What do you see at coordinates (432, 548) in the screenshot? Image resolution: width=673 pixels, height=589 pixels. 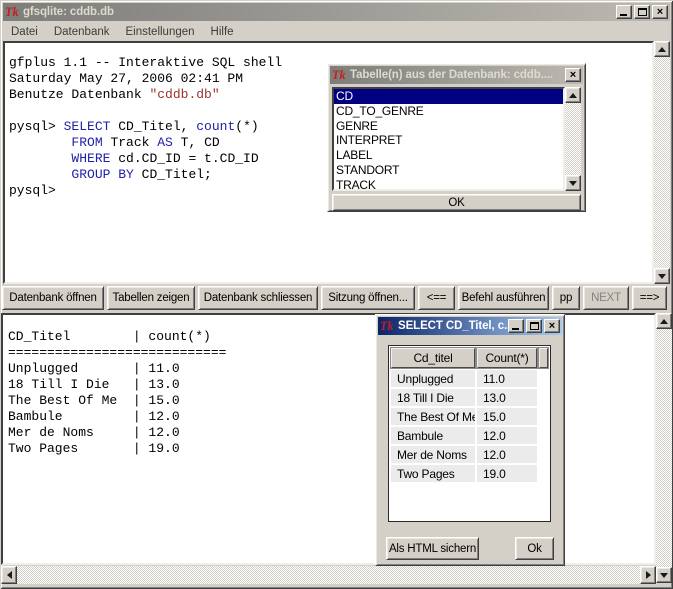 I see `save-as-html-button: Als HTML sichern` at bounding box center [432, 548].